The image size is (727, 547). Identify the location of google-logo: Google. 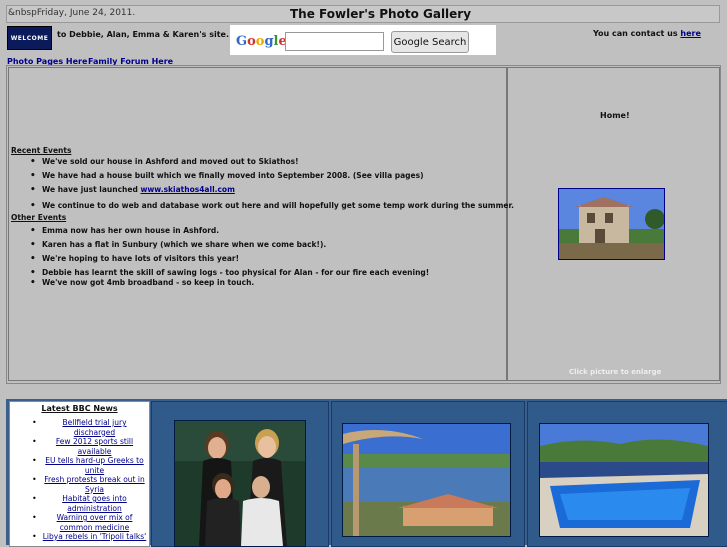
(261, 41).